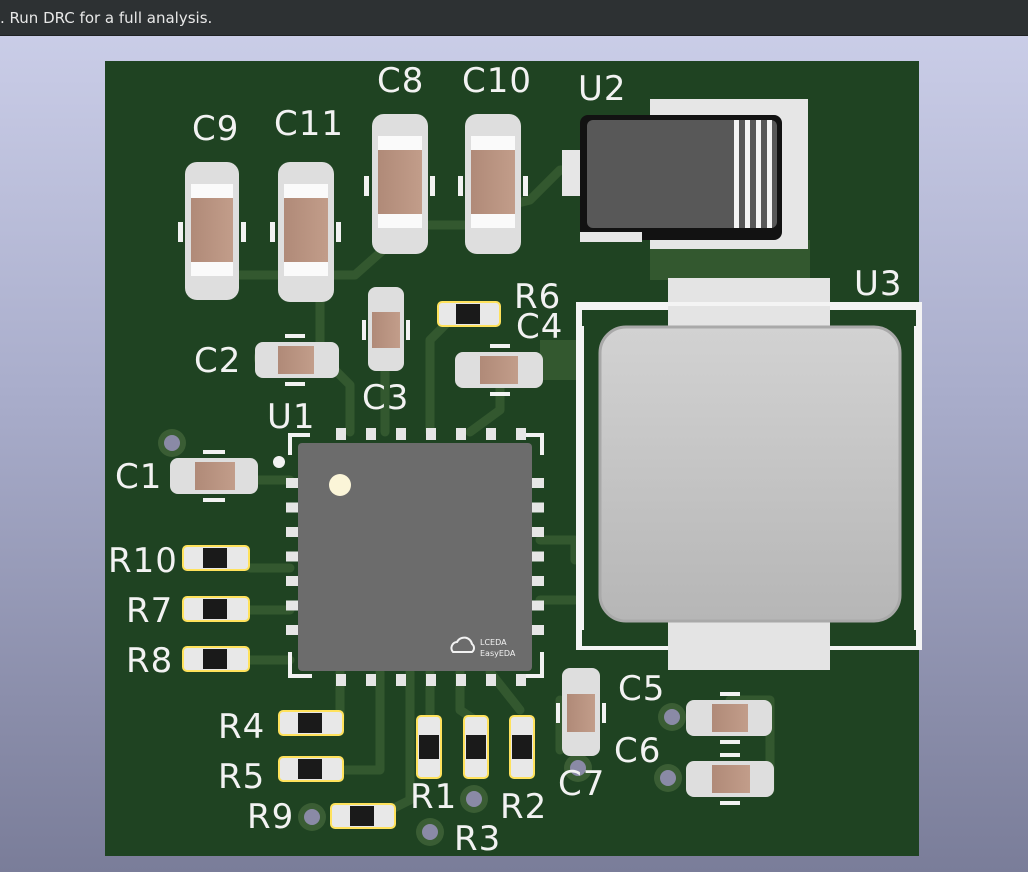  Describe the element at coordinates (637, 751) in the screenshot. I see `ref-c6: C6` at that location.